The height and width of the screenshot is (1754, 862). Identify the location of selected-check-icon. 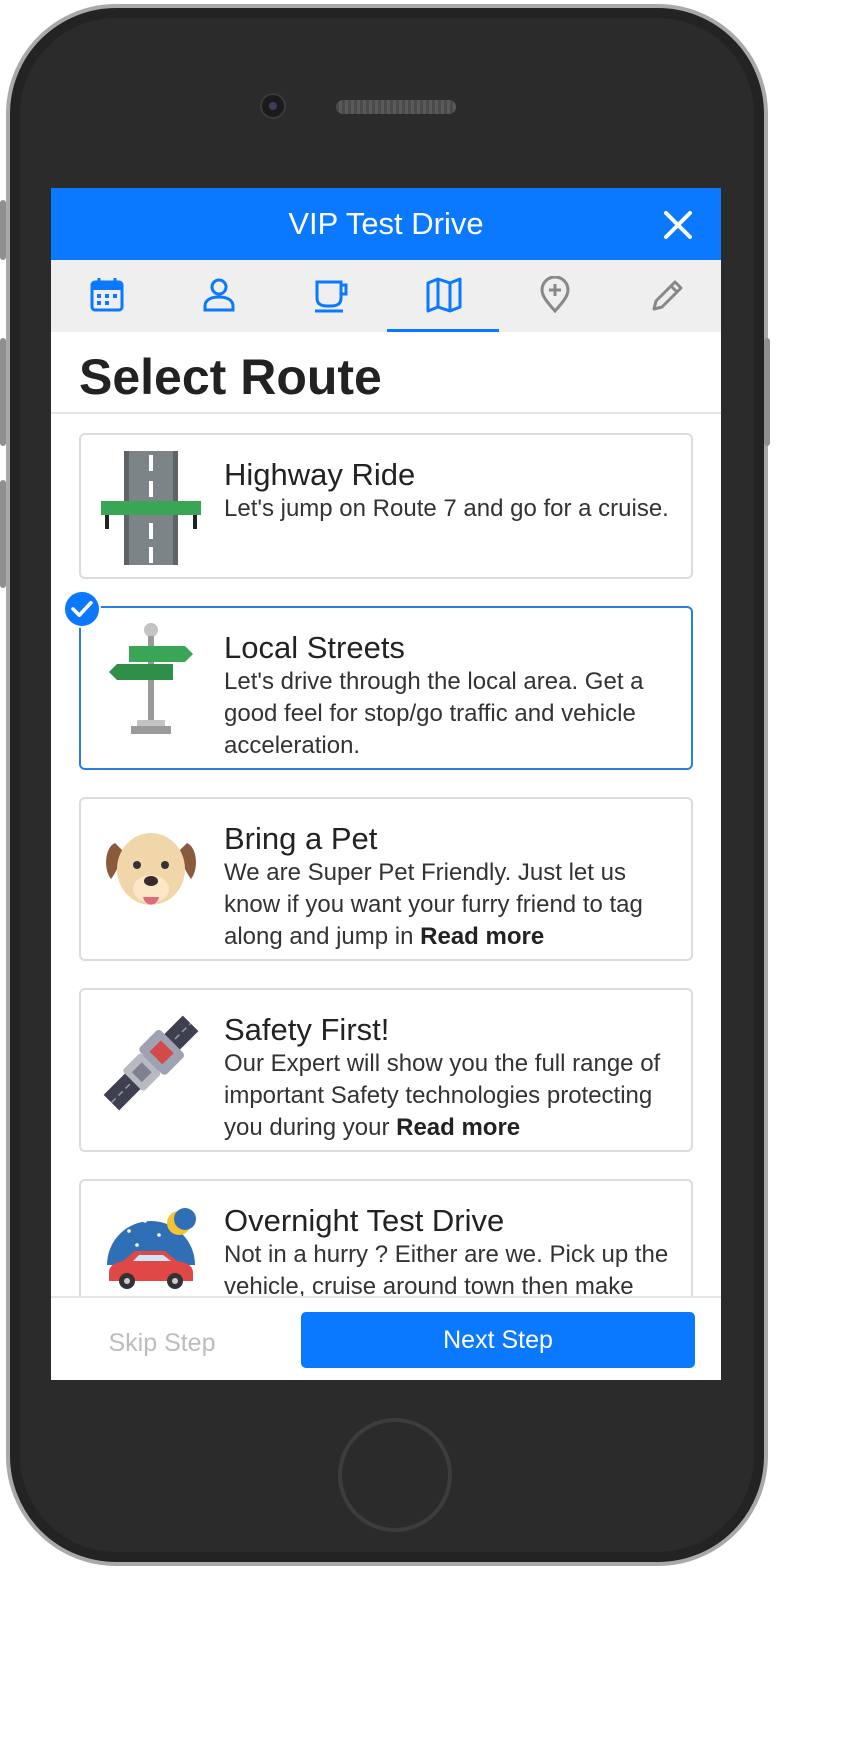
(82, 609).